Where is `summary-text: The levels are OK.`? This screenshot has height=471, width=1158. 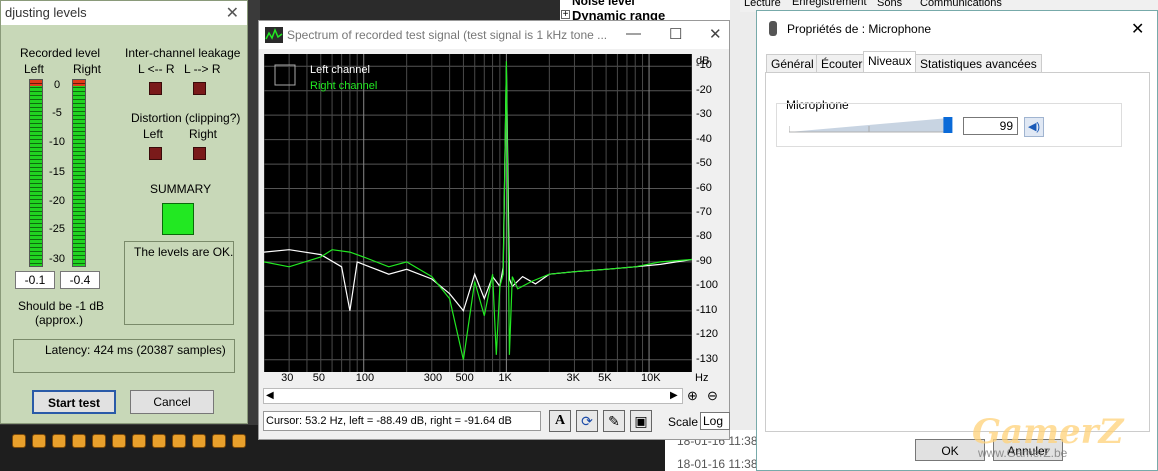 summary-text: The levels are OK. is located at coordinates (184, 252).